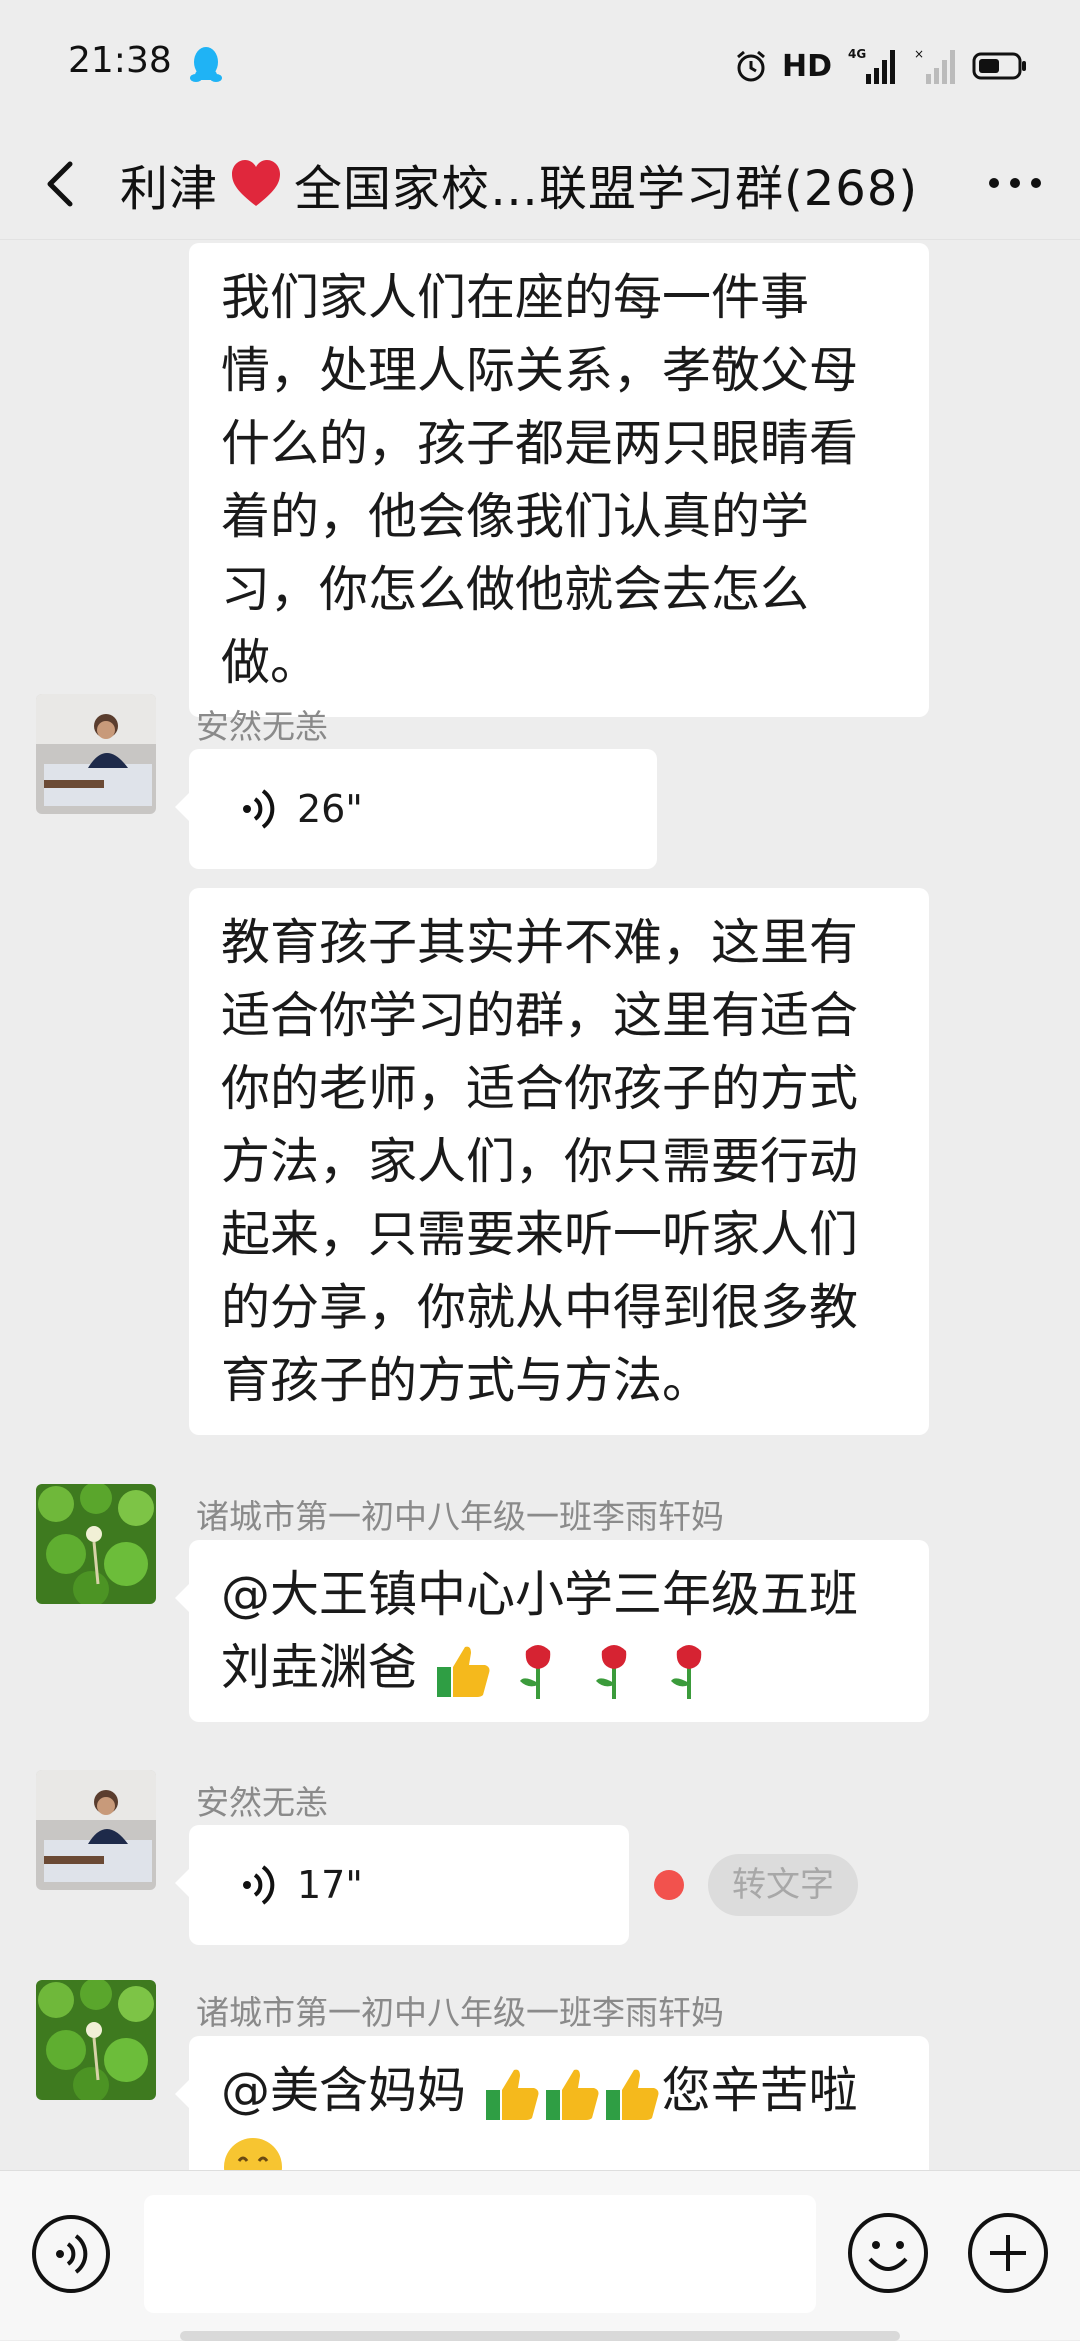 Image resolution: width=1080 pixels, height=2341 pixels. Describe the element at coordinates (759, 2090) in the screenshot. I see `message-text-suffix: 您辛苦啦` at that location.